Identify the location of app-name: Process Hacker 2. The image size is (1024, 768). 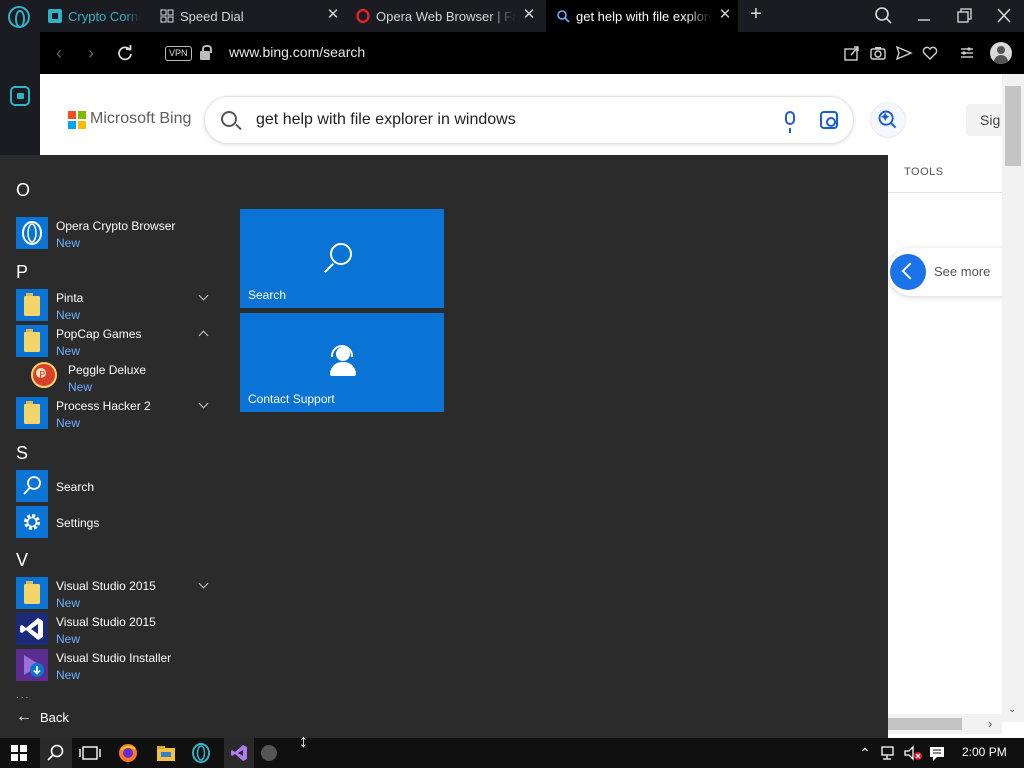
(103, 406).